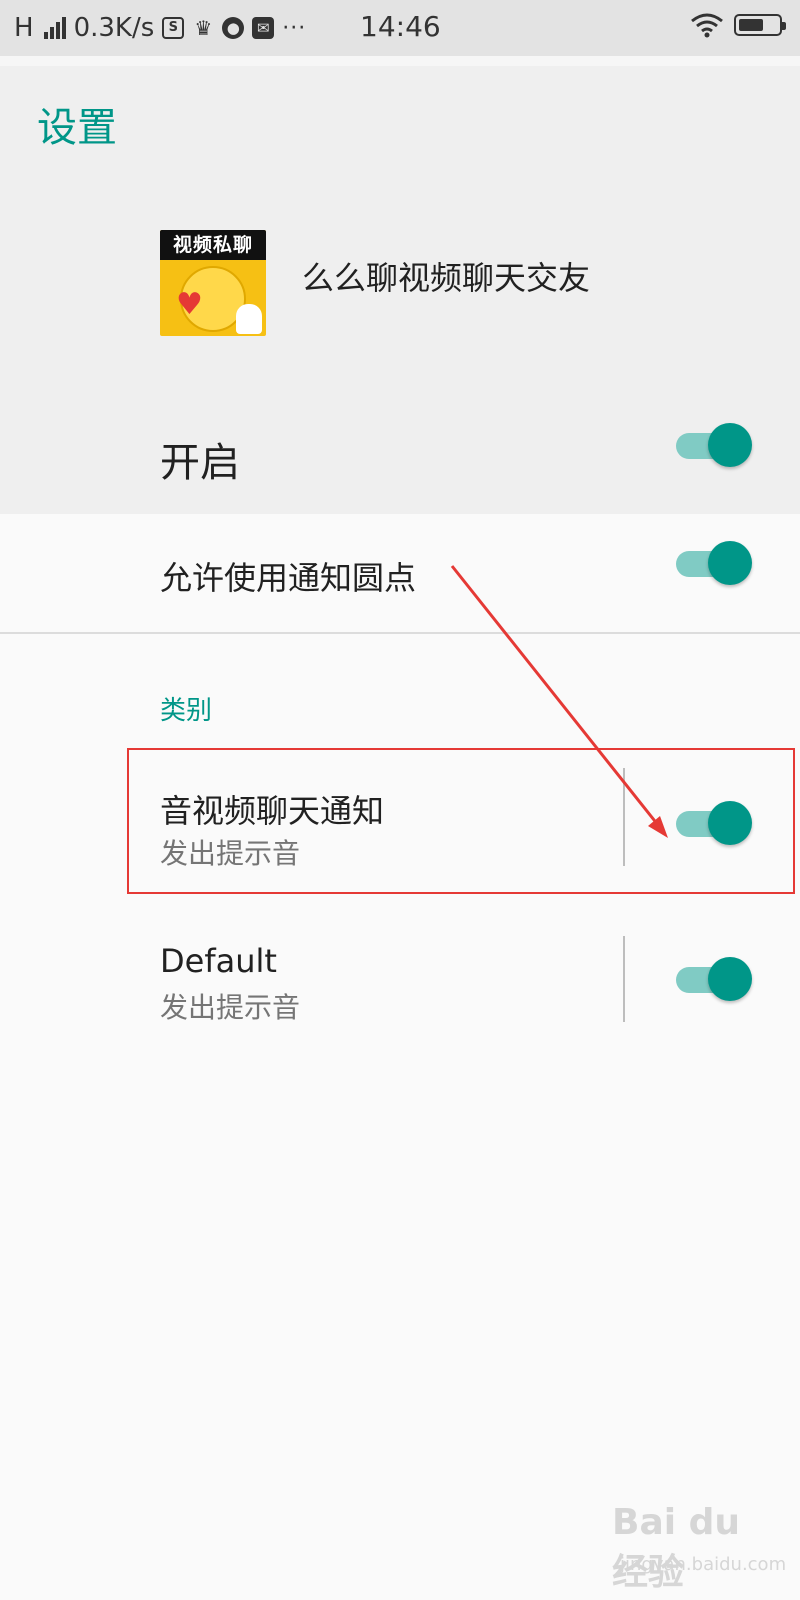 This screenshot has width=800, height=1600. Describe the element at coordinates (233, 28) in the screenshot. I see `planet-icon: ●` at that location.